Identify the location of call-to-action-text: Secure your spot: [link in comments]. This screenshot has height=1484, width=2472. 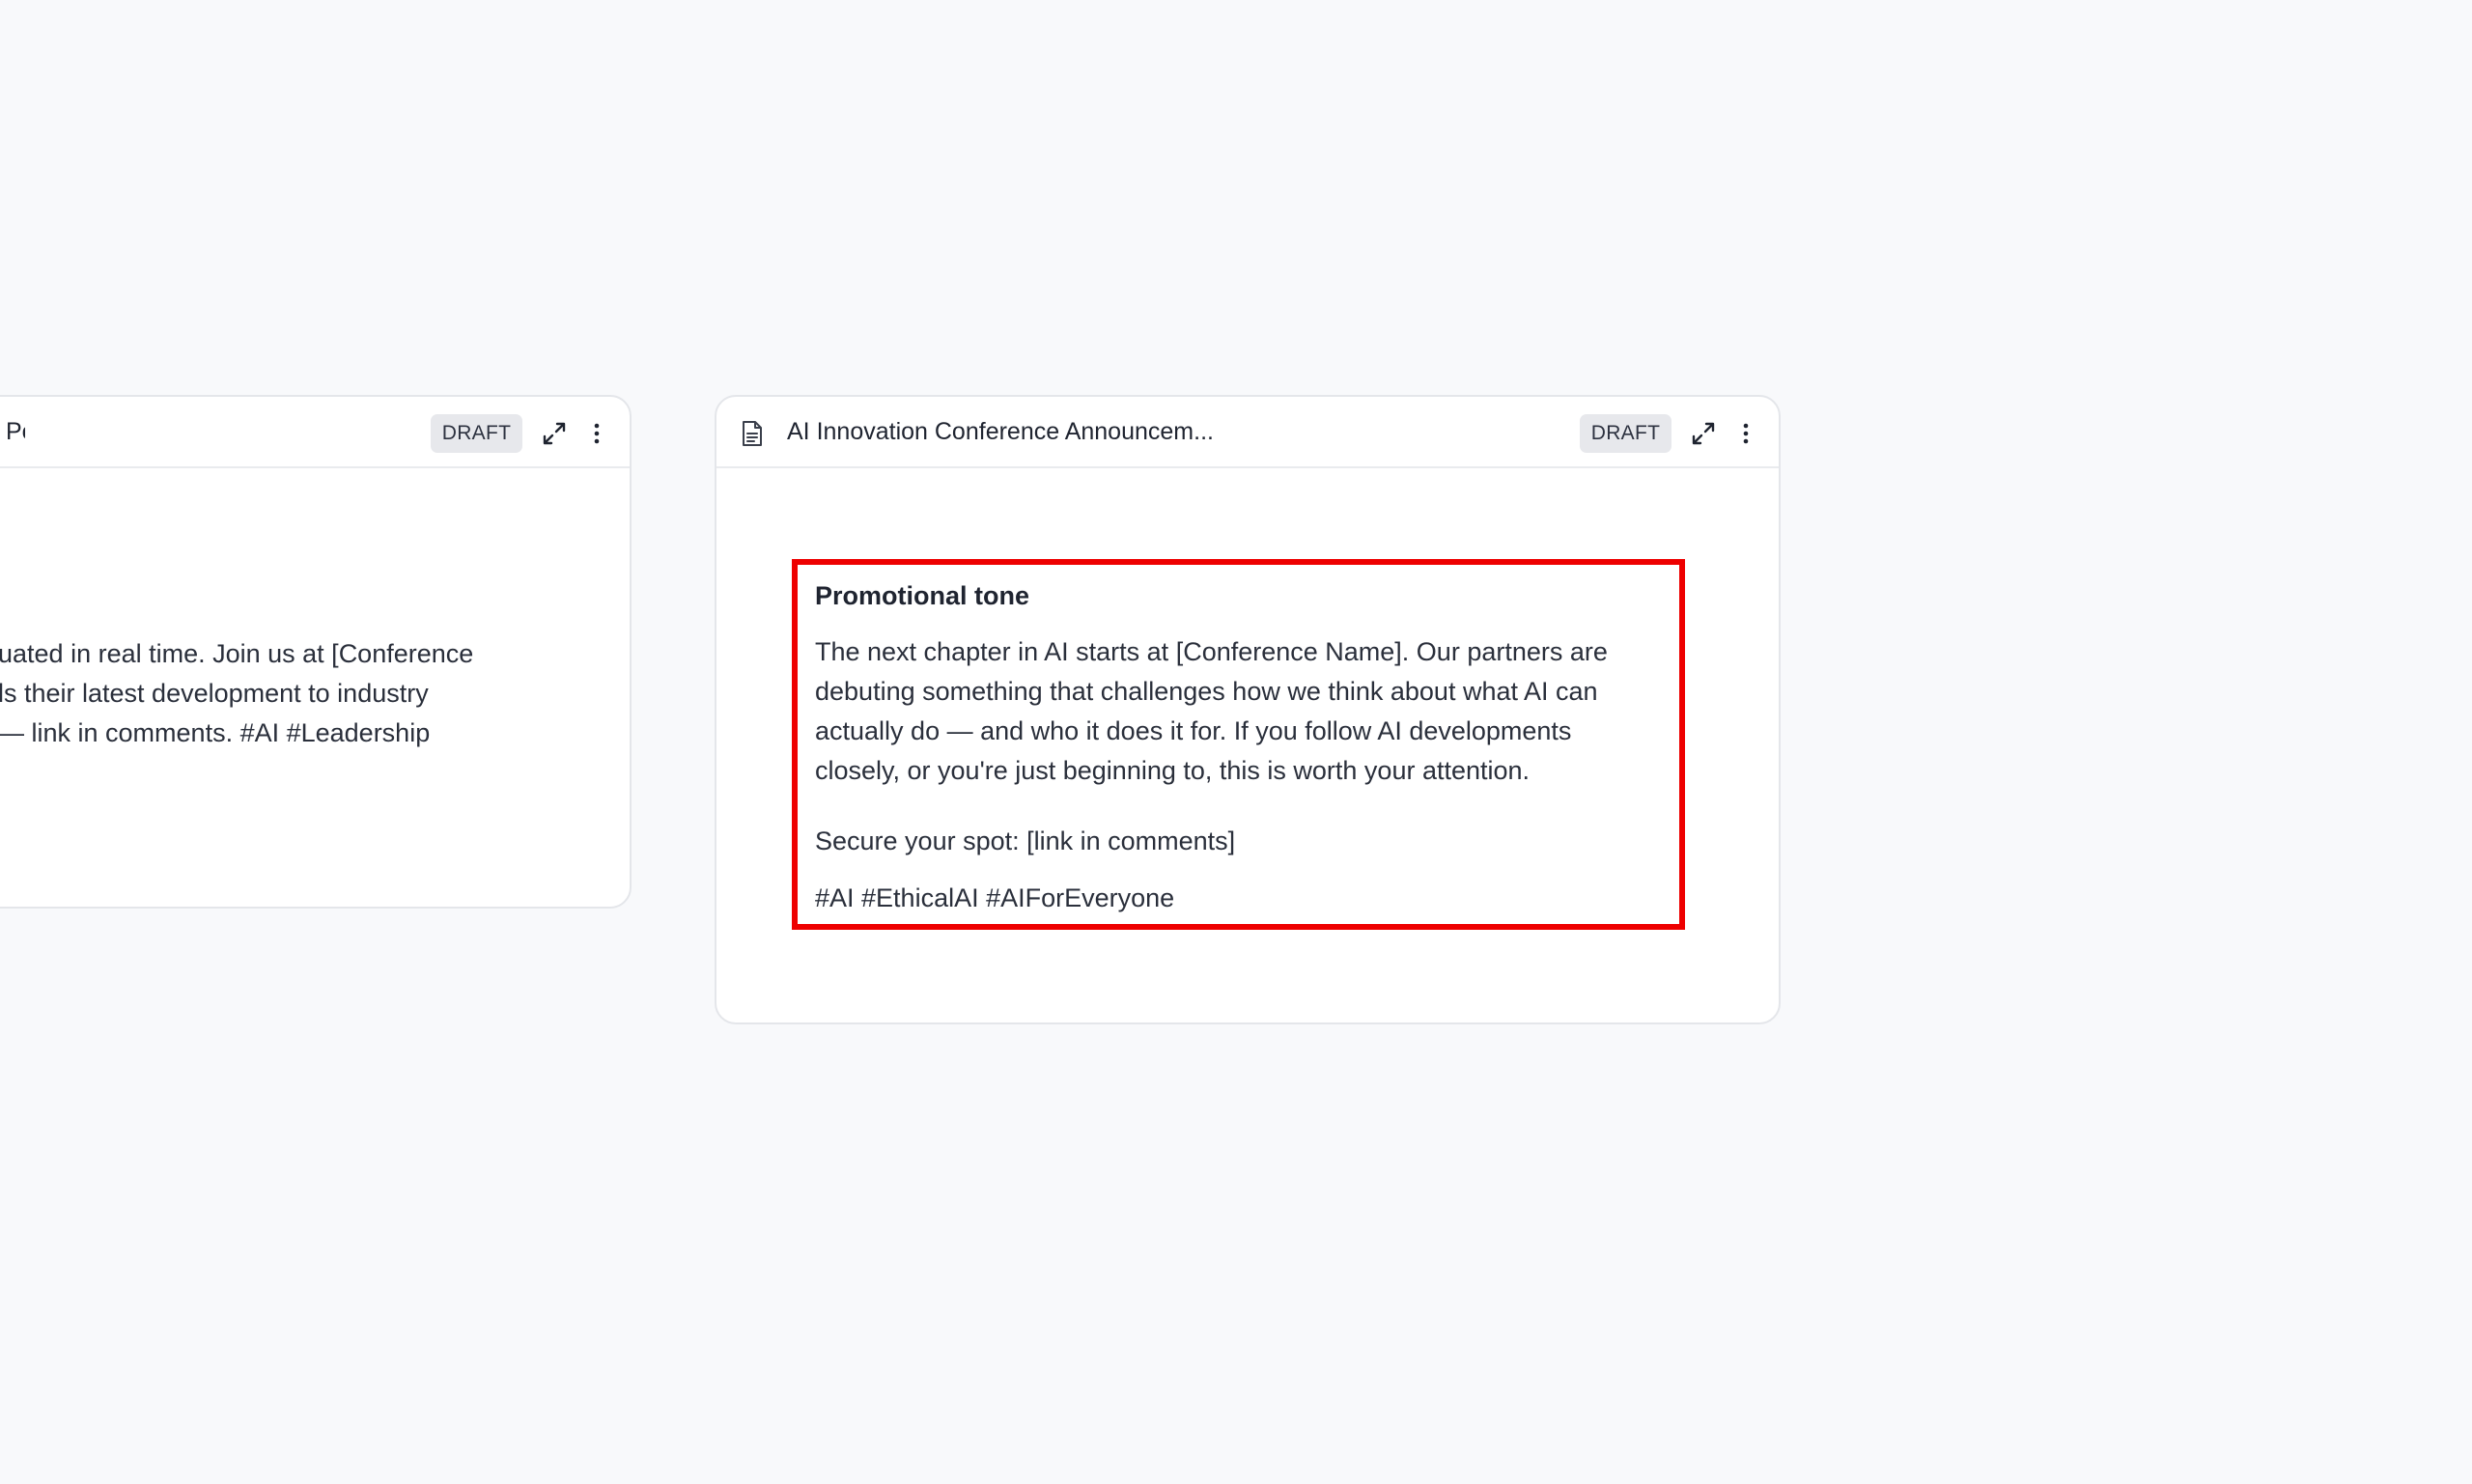
(1025, 841).